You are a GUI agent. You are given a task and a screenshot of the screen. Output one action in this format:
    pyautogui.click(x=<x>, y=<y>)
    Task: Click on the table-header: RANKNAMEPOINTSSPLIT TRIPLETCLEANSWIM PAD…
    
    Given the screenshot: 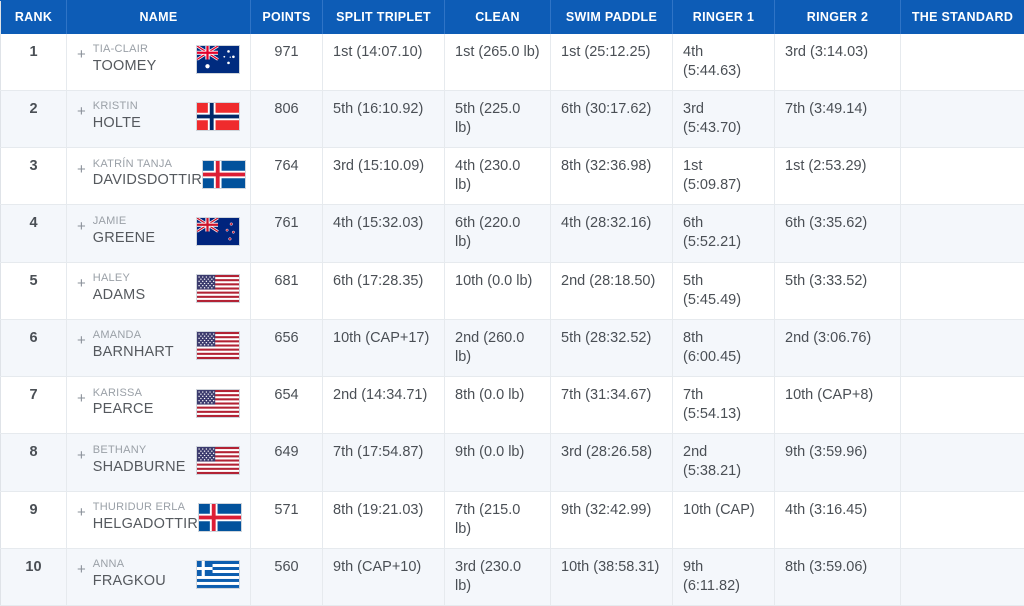 What is the action you would take?
    pyautogui.click(x=512, y=17)
    